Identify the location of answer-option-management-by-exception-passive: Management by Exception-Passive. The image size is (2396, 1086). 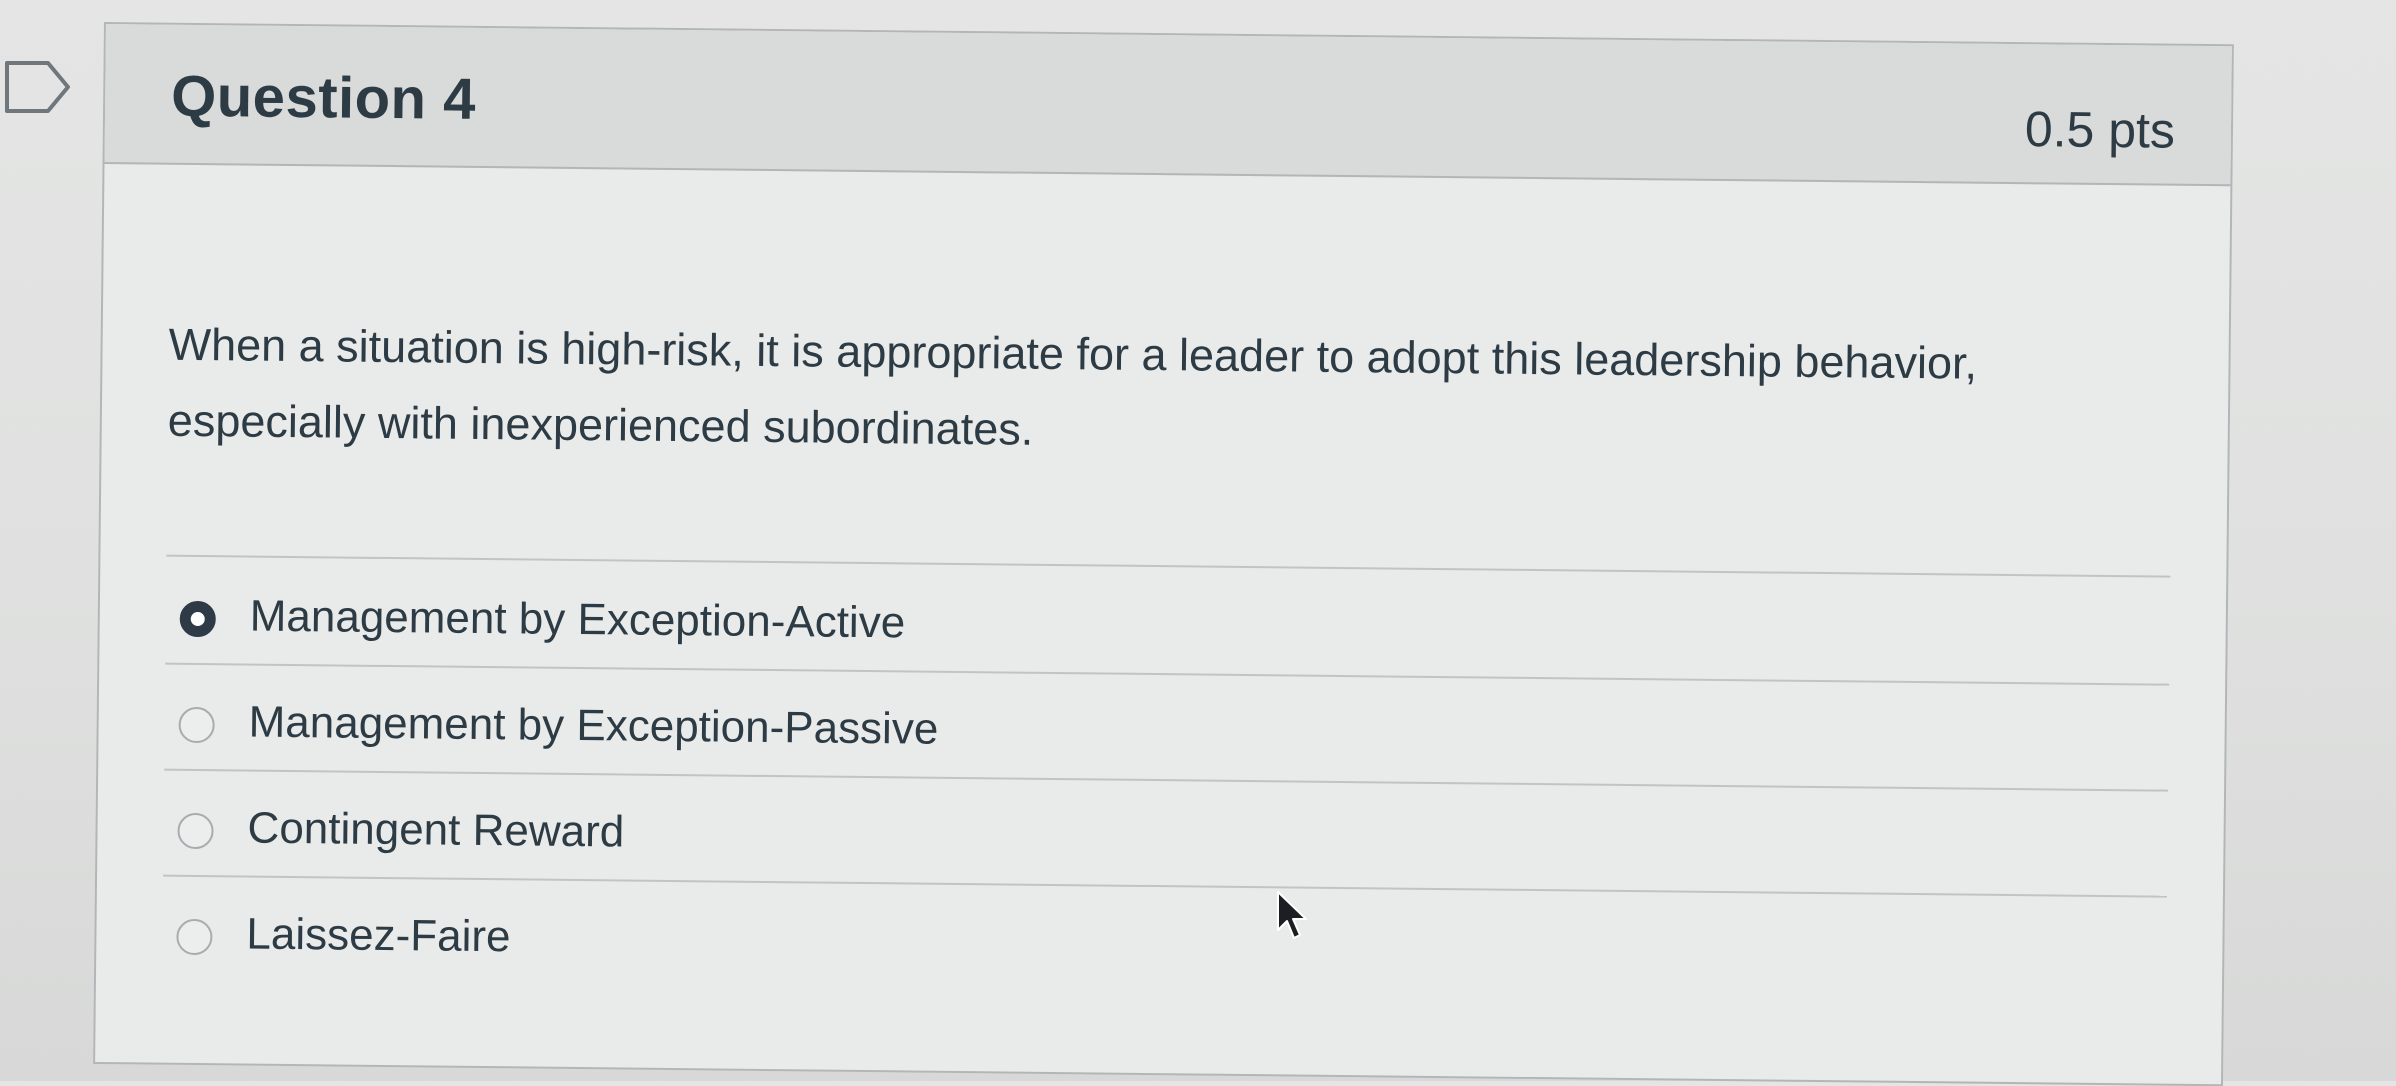
(1167, 728).